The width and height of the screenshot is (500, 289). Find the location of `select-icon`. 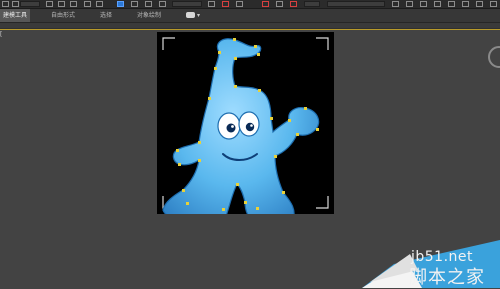

select-icon is located at coordinates (120, 4).